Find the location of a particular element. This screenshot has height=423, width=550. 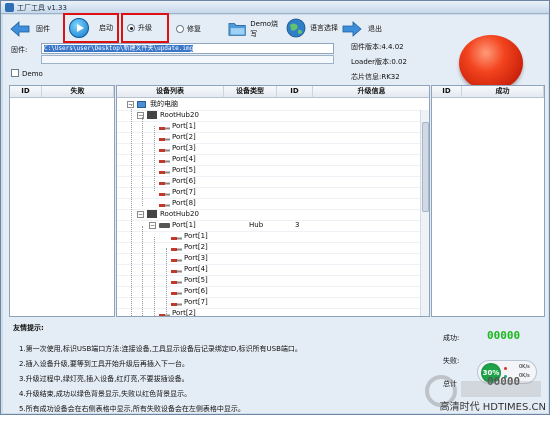

device-id-cell: 3 is located at coordinates (297, 225).